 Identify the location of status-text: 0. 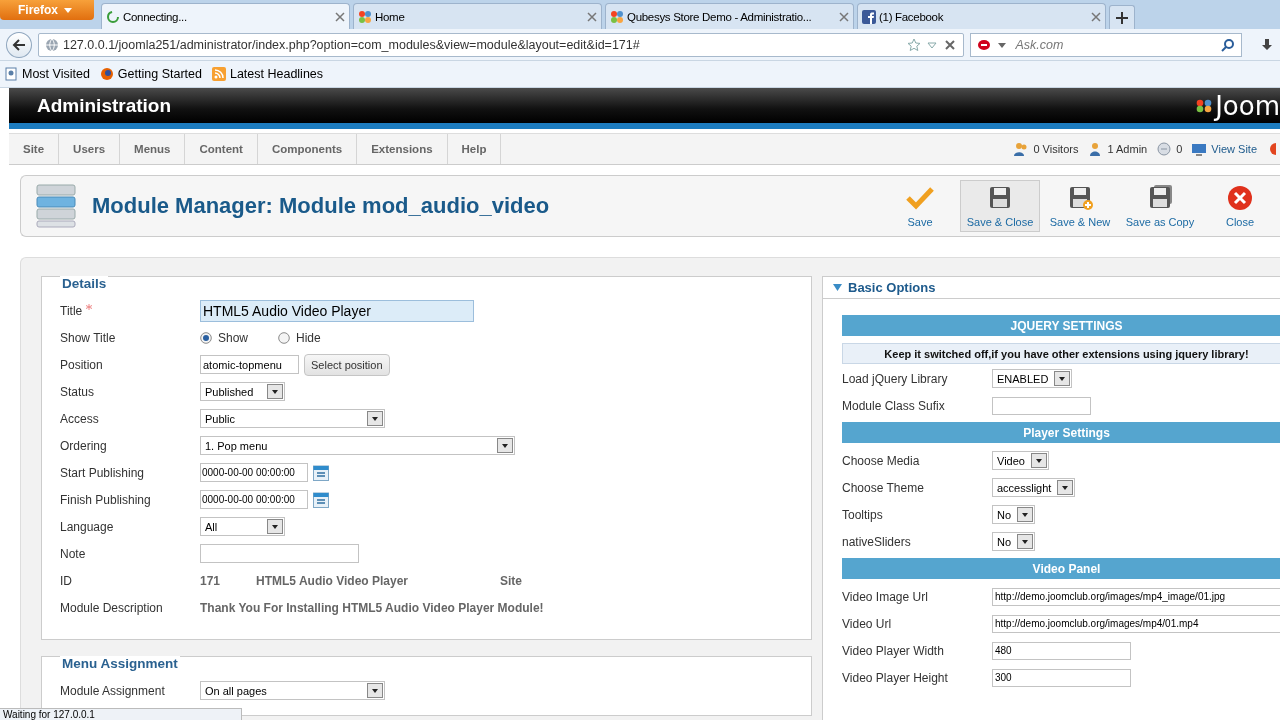
(1179, 149).